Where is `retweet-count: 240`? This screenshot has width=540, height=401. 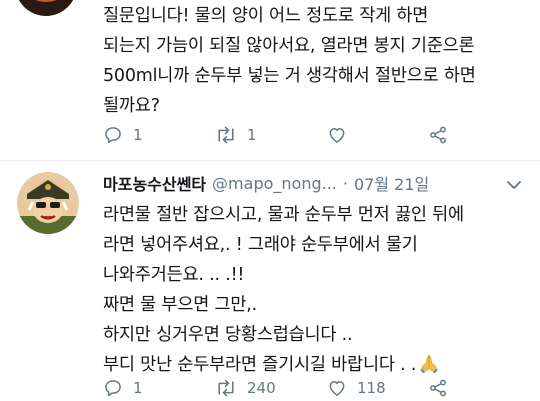 retweet-count: 240 is located at coordinates (261, 388).